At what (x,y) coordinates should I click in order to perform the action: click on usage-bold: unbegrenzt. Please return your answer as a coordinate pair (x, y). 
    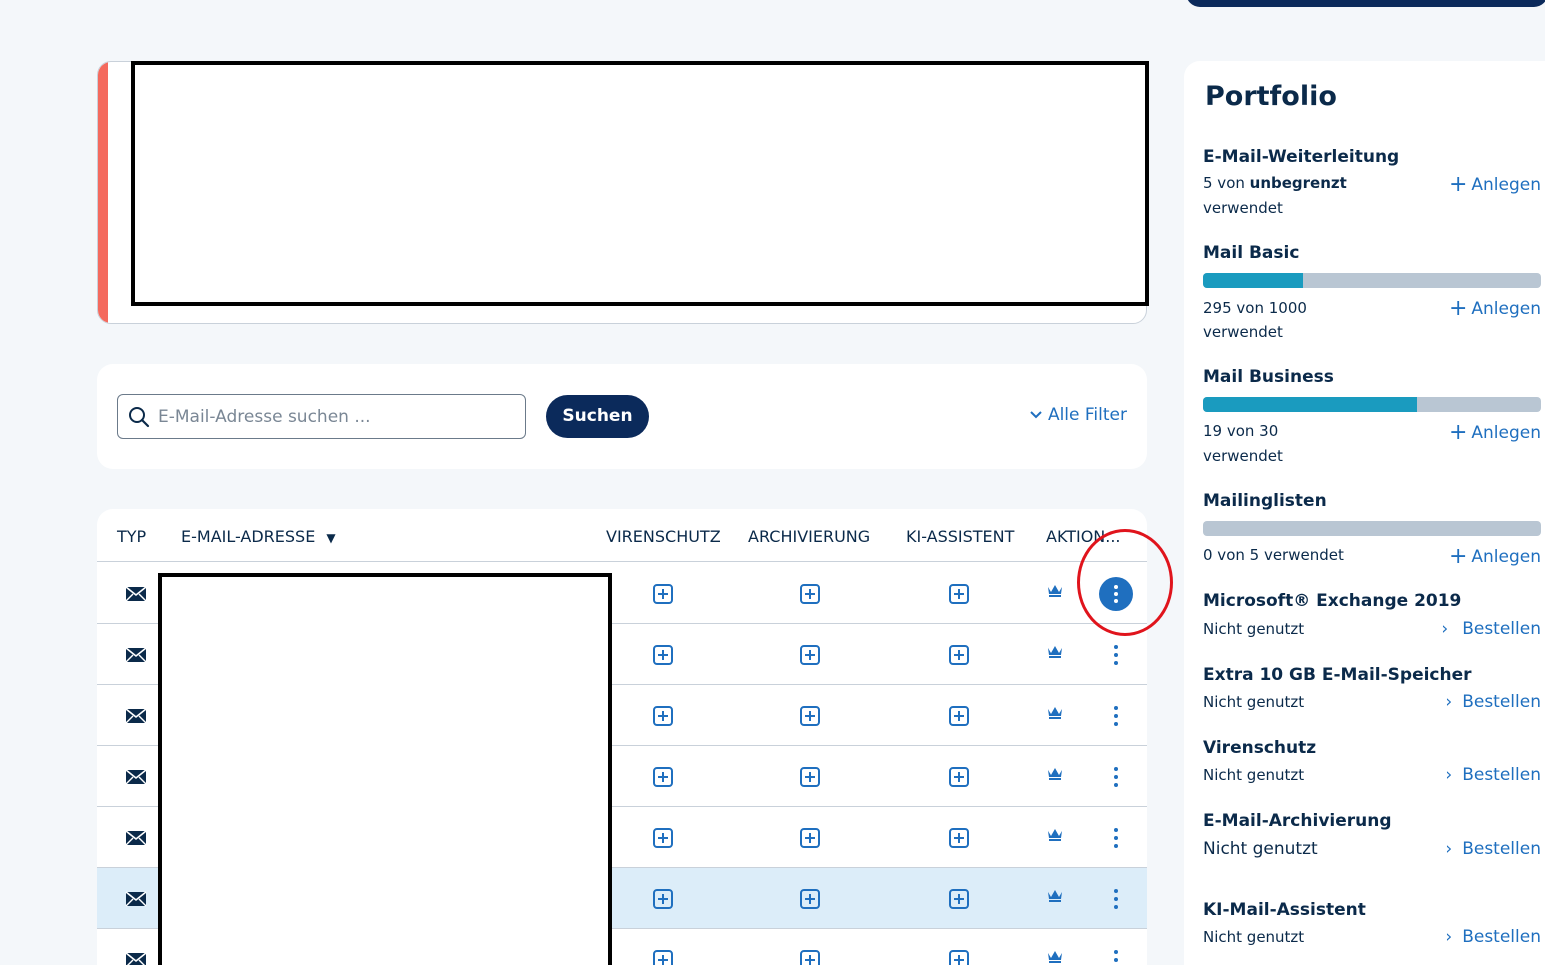
    Looking at the image, I should click on (1298, 183).